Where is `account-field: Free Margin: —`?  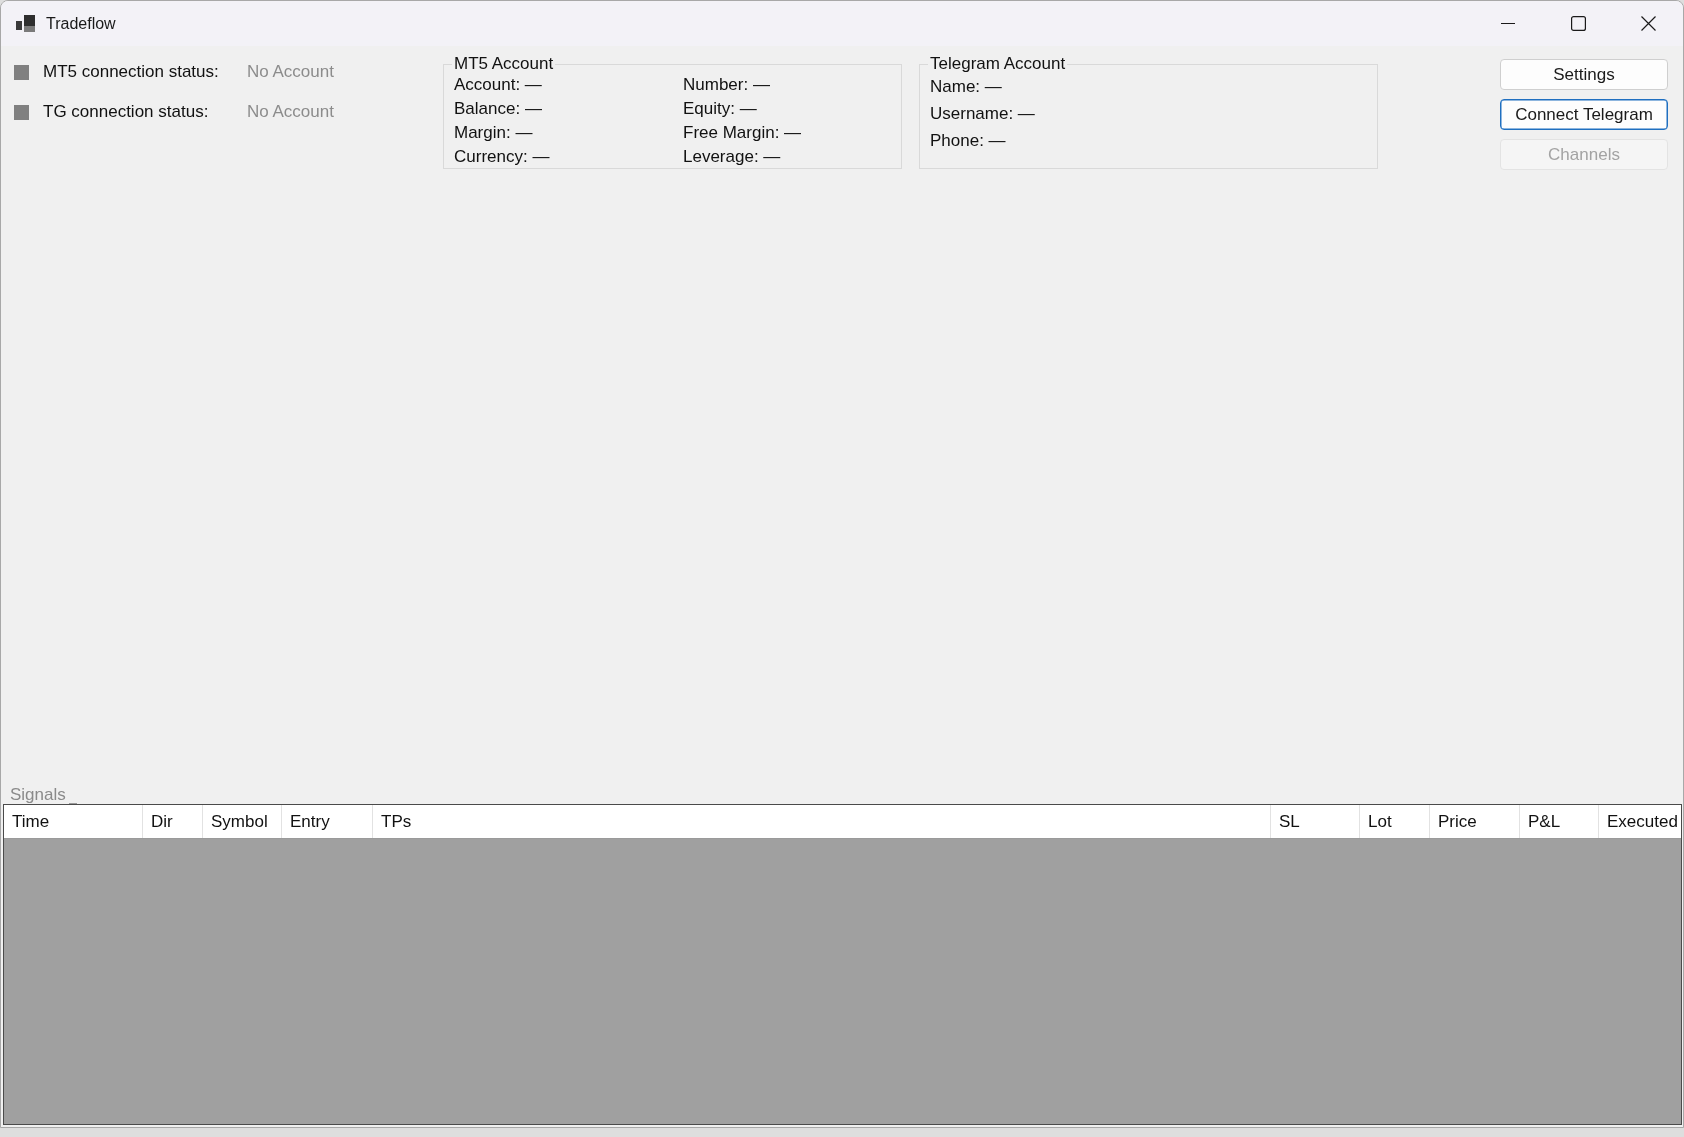 account-field: Free Margin: — is located at coordinates (742, 133).